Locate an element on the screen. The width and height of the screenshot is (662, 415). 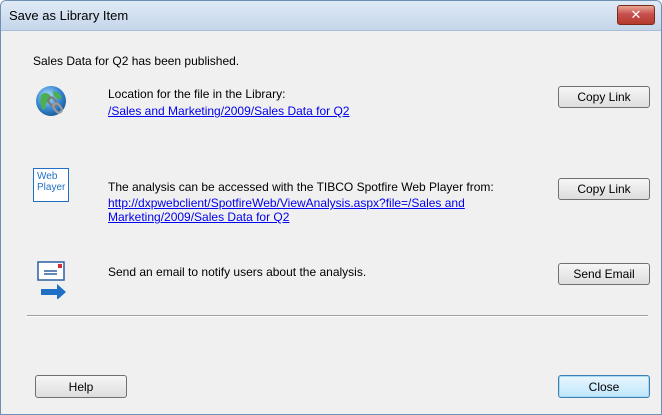
copy-library-link-button: Copy Link is located at coordinates (604, 97).